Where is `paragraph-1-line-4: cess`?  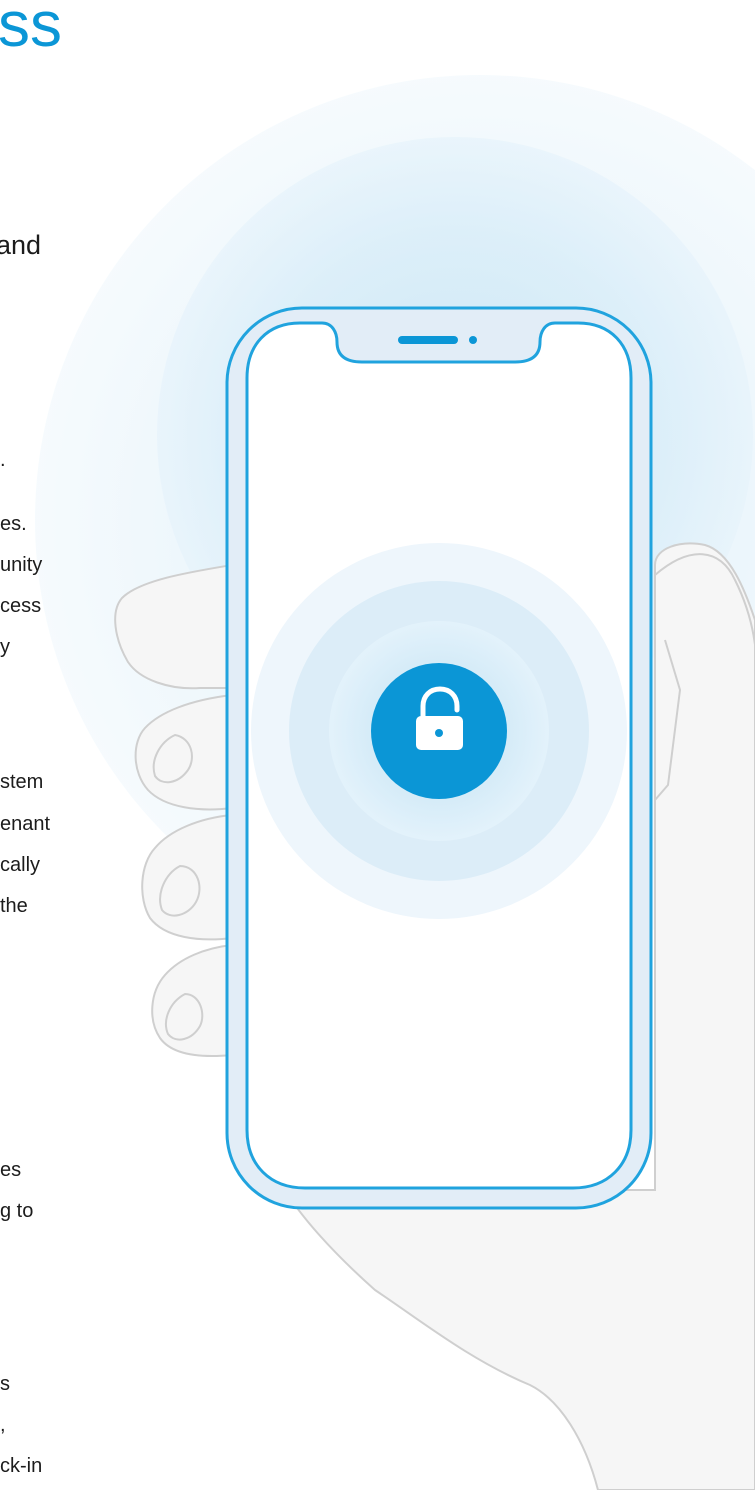 paragraph-1-line-4: cess is located at coordinates (21, 606).